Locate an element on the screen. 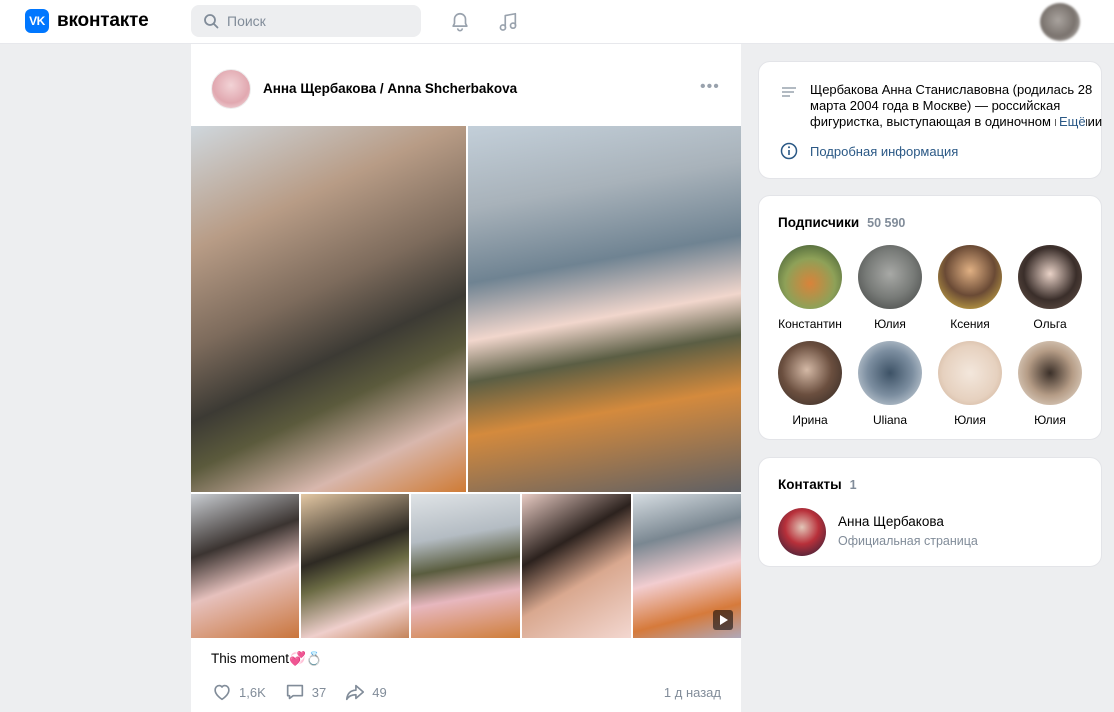  subscriber-name: Ирина is located at coordinates (810, 420).